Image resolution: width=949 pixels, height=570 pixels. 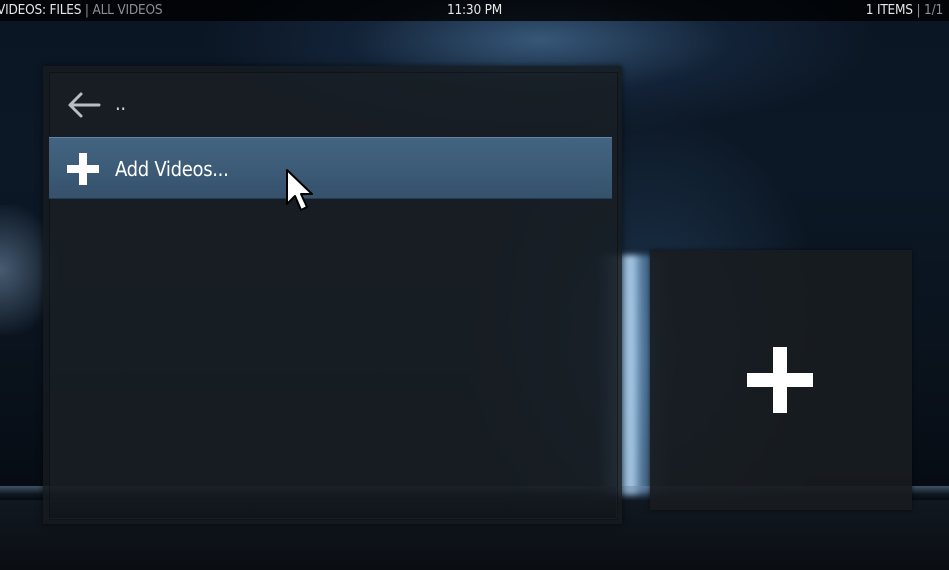 What do you see at coordinates (332, 502) in the screenshot?
I see `list-footer` at bounding box center [332, 502].